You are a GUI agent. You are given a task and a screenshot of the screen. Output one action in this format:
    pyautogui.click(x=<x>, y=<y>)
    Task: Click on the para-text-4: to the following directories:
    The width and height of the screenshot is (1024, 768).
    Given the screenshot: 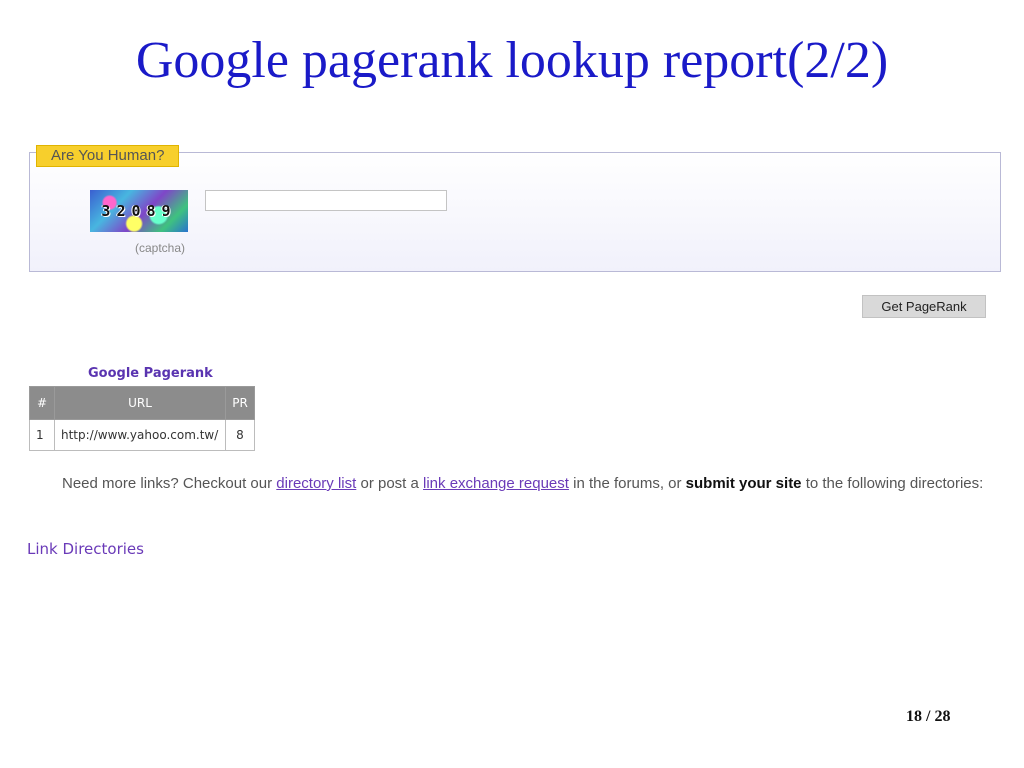 What is the action you would take?
    pyautogui.click(x=892, y=483)
    